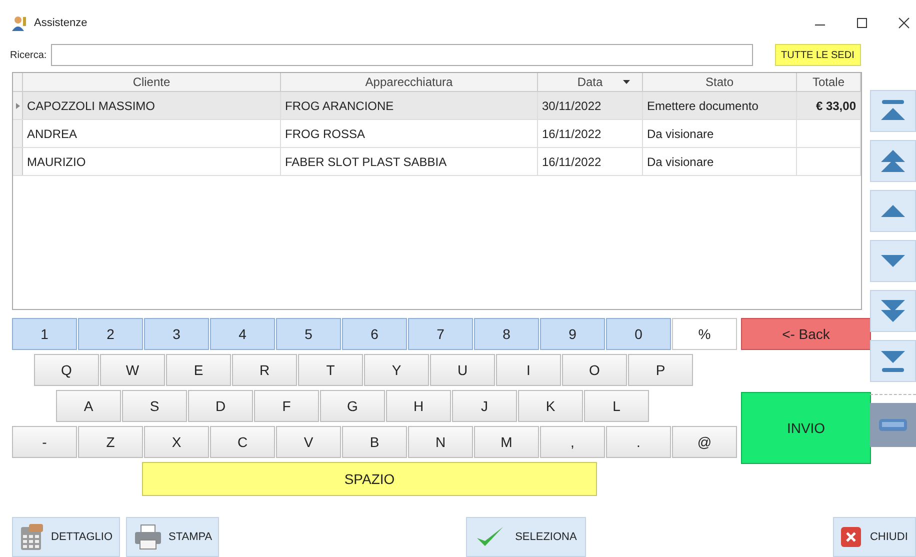 The width and height of the screenshot is (916, 557). Describe the element at coordinates (437, 134) in the screenshot. I see `table-row: ANDREA FROG ROSSA 16/11/2022 Da visionare` at that location.